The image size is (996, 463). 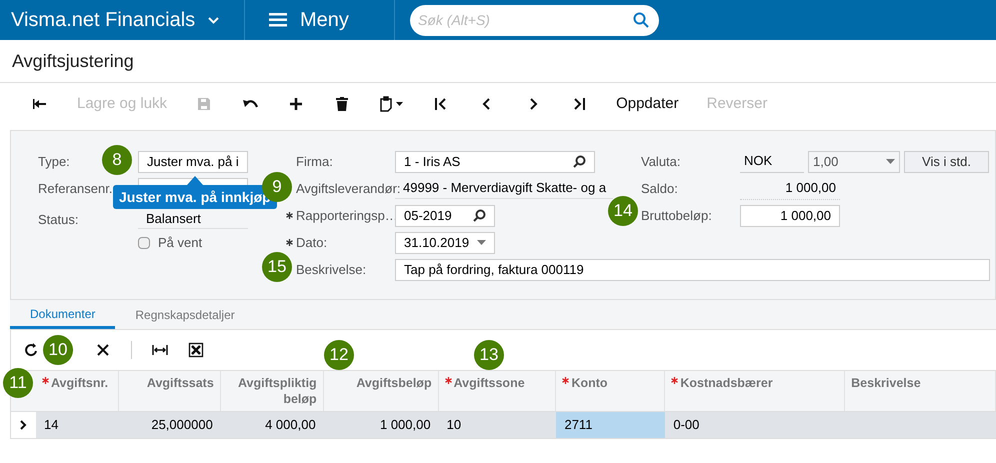 I want to click on back-arrow-icon, so click(x=40, y=104).